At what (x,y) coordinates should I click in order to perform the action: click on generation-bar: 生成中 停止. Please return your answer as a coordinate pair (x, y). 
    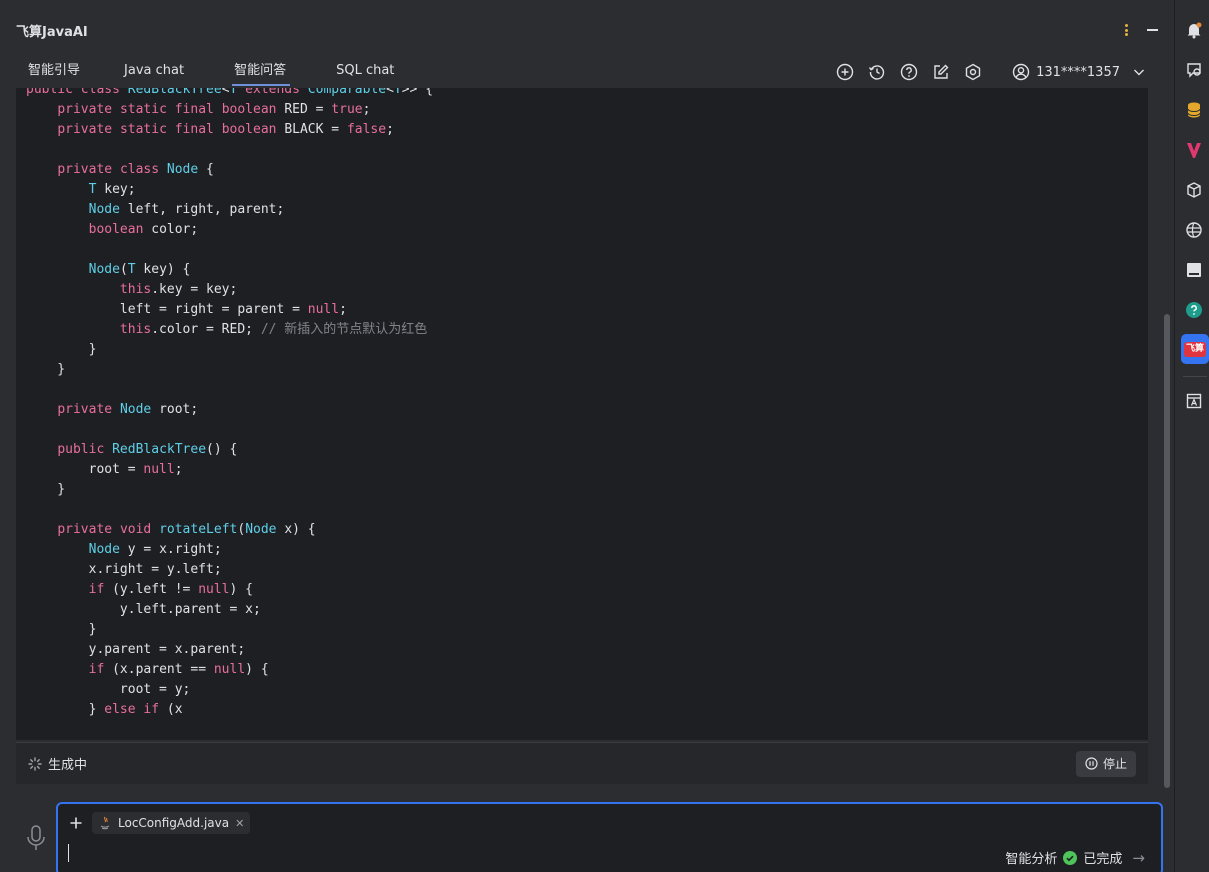
    Looking at the image, I should click on (582, 763).